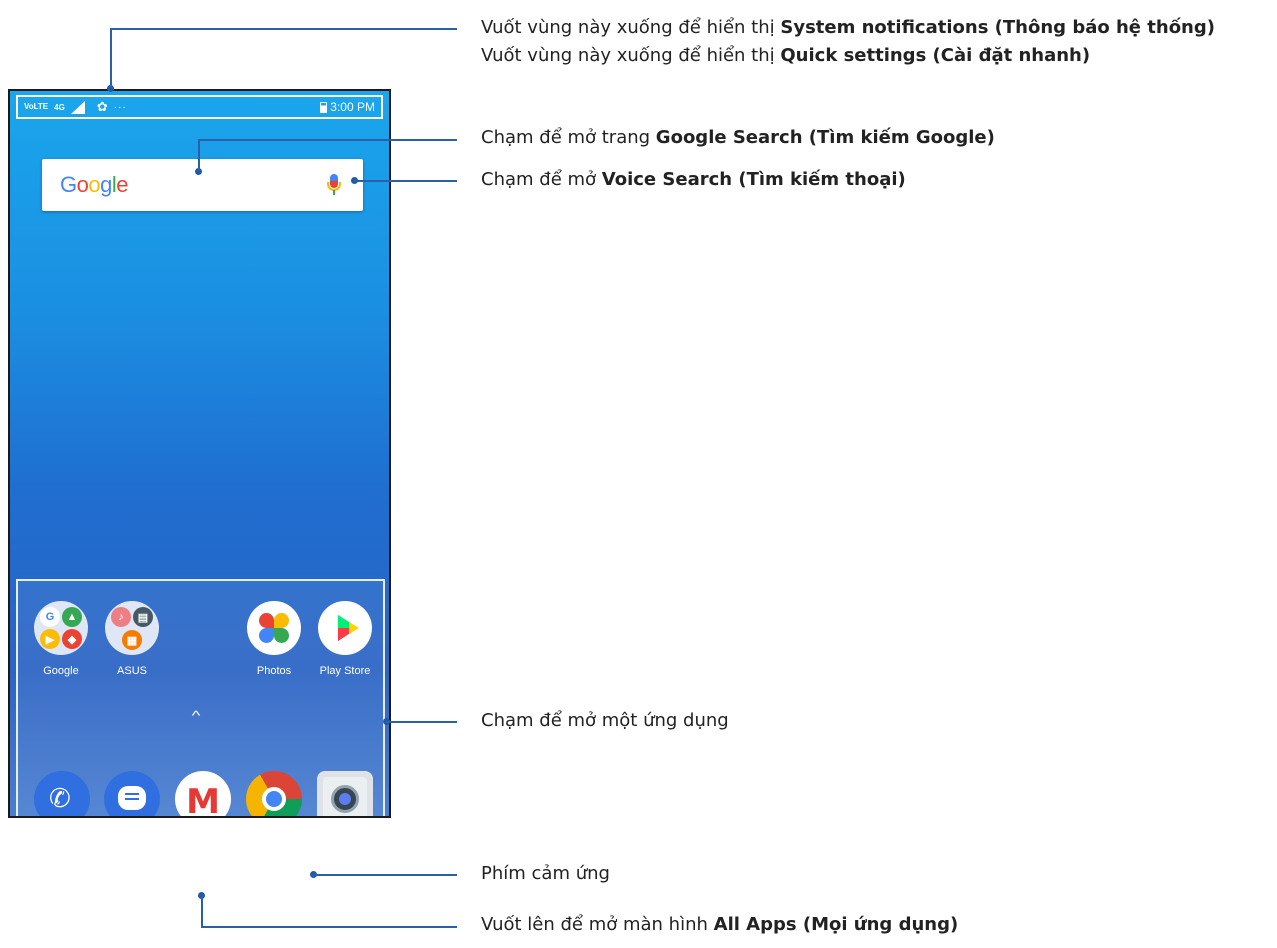 This screenshot has height=948, width=1277. What do you see at coordinates (345, 628) in the screenshot?
I see `play-store-icon` at bounding box center [345, 628].